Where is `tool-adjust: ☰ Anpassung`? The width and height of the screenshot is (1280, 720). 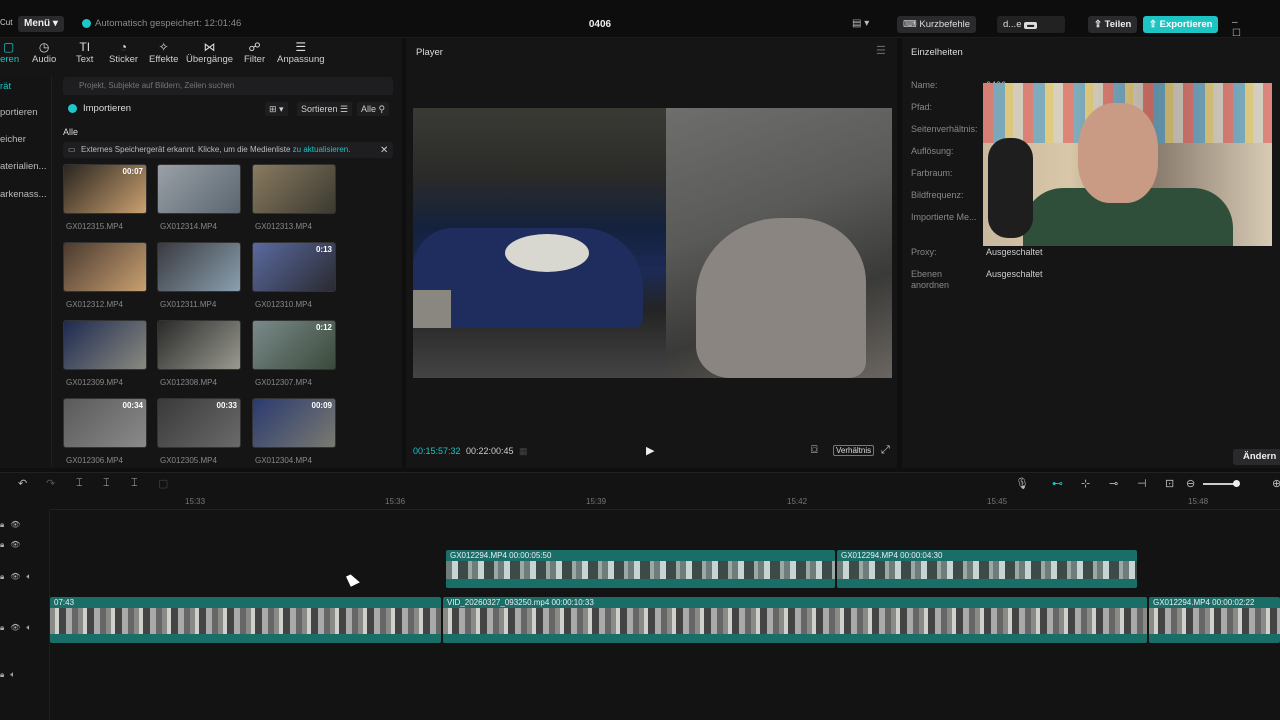
tool-adjust: ☰ Anpassung is located at coordinates (301, 52).